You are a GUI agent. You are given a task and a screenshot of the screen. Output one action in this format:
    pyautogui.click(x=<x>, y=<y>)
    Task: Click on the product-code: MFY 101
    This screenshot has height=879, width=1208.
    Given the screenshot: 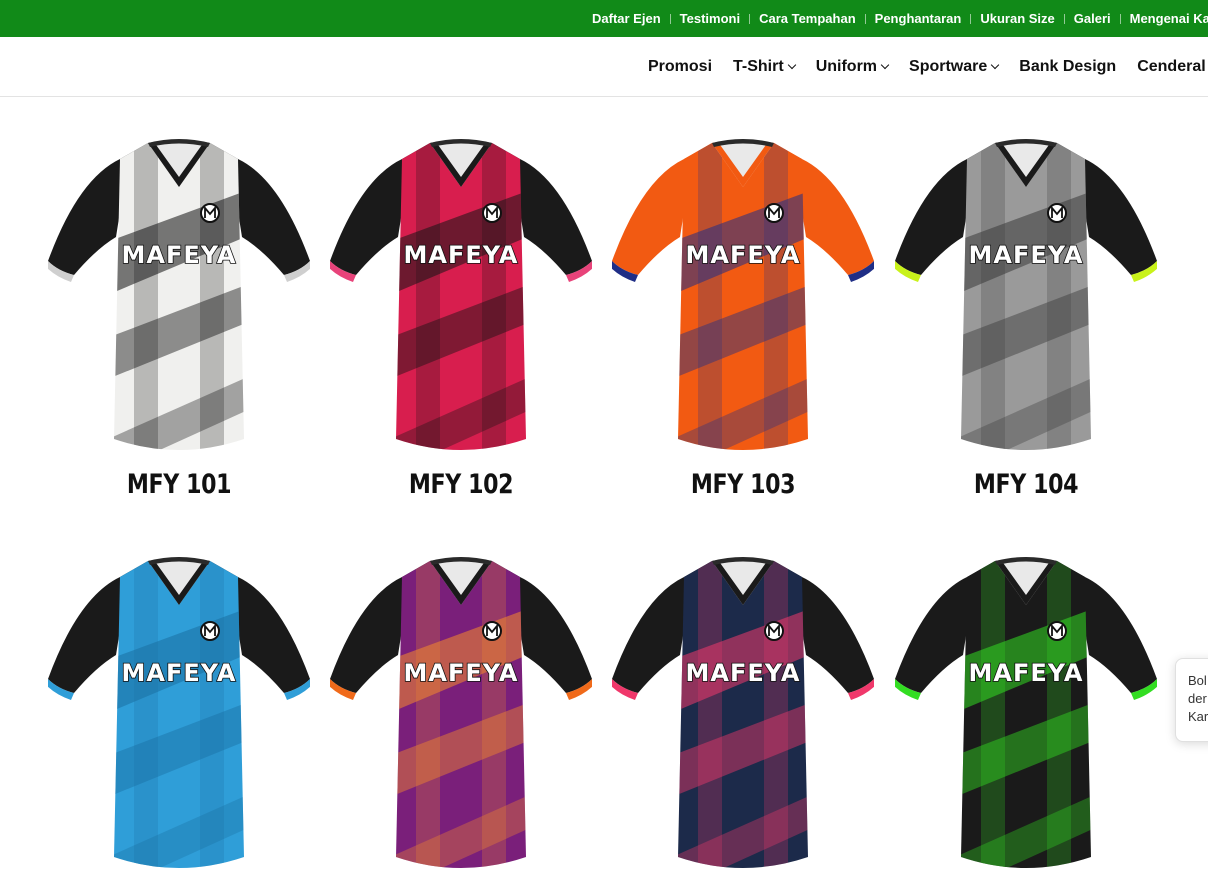 What is the action you would take?
    pyautogui.click(x=179, y=484)
    